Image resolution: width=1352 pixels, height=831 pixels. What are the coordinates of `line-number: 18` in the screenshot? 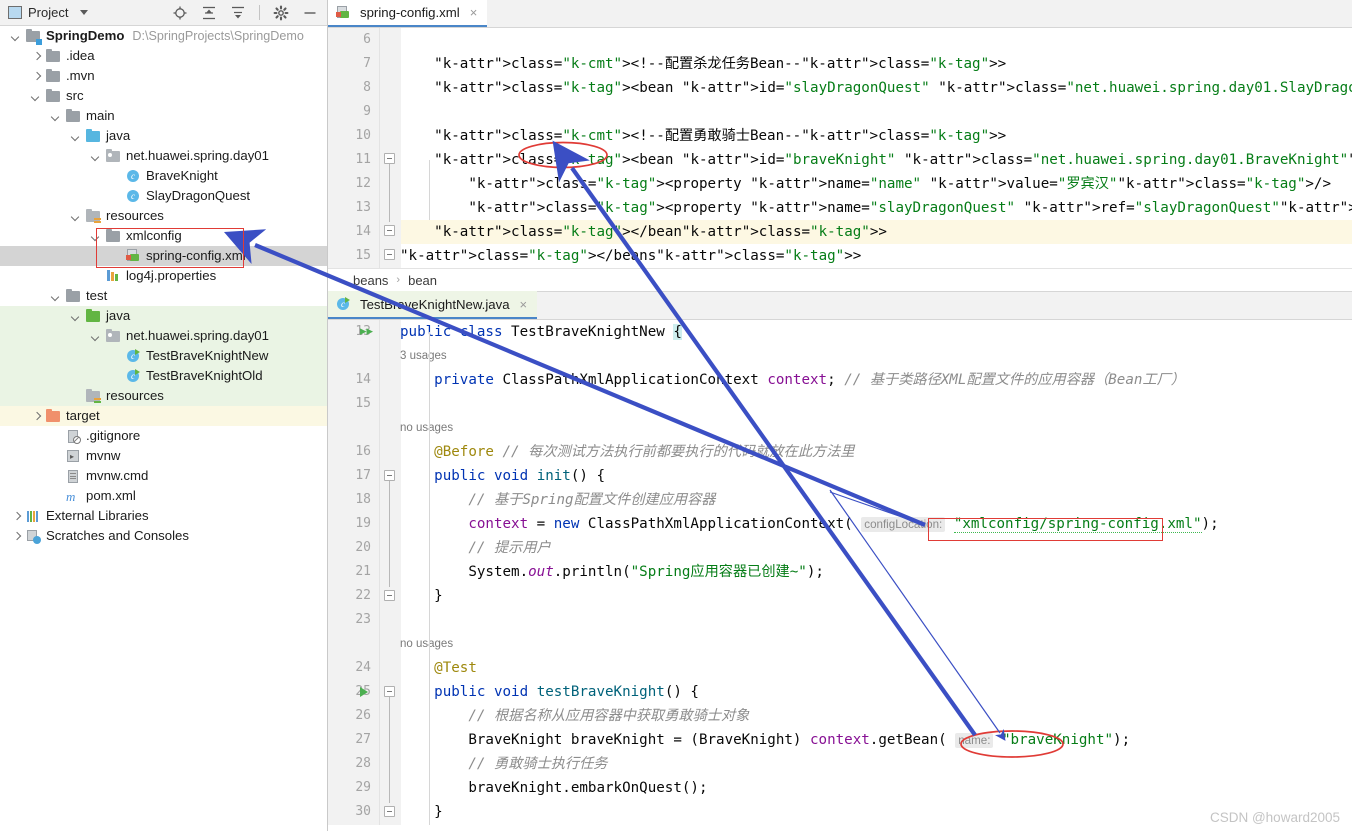 It's located at (363, 499).